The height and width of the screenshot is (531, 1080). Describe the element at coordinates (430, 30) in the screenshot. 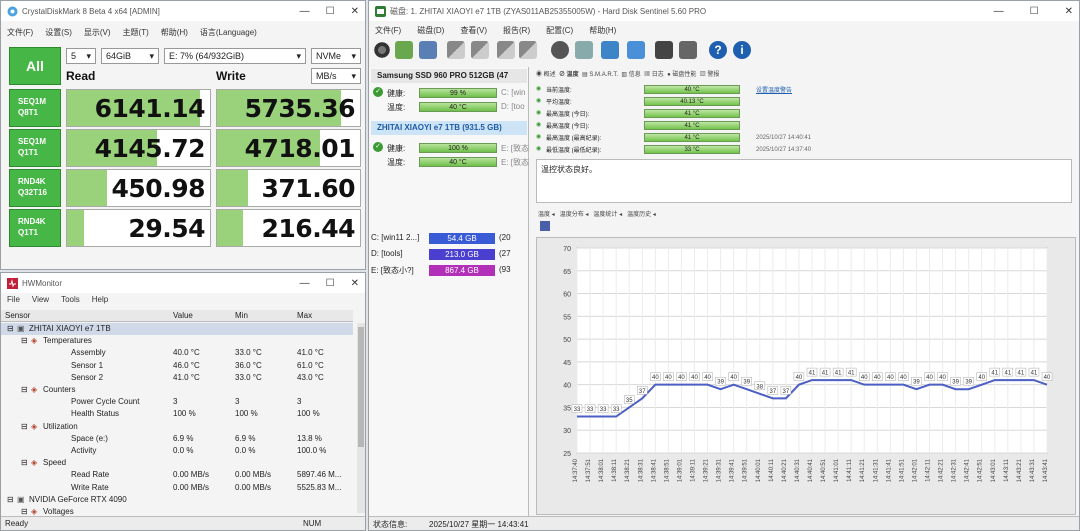

I see `menu-item-disk: 磁盘(D)` at that location.